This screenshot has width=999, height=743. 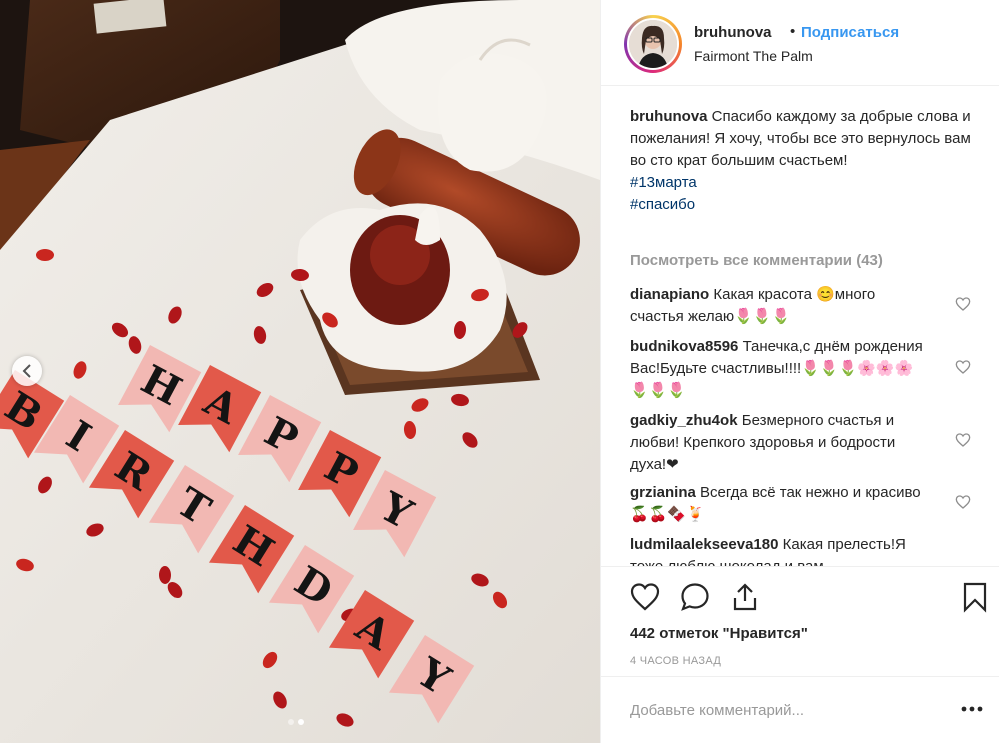 What do you see at coordinates (704, 544) in the screenshot?
I see `comment-username: ludmilaalekseeva180` at bounding box center [704, 544].